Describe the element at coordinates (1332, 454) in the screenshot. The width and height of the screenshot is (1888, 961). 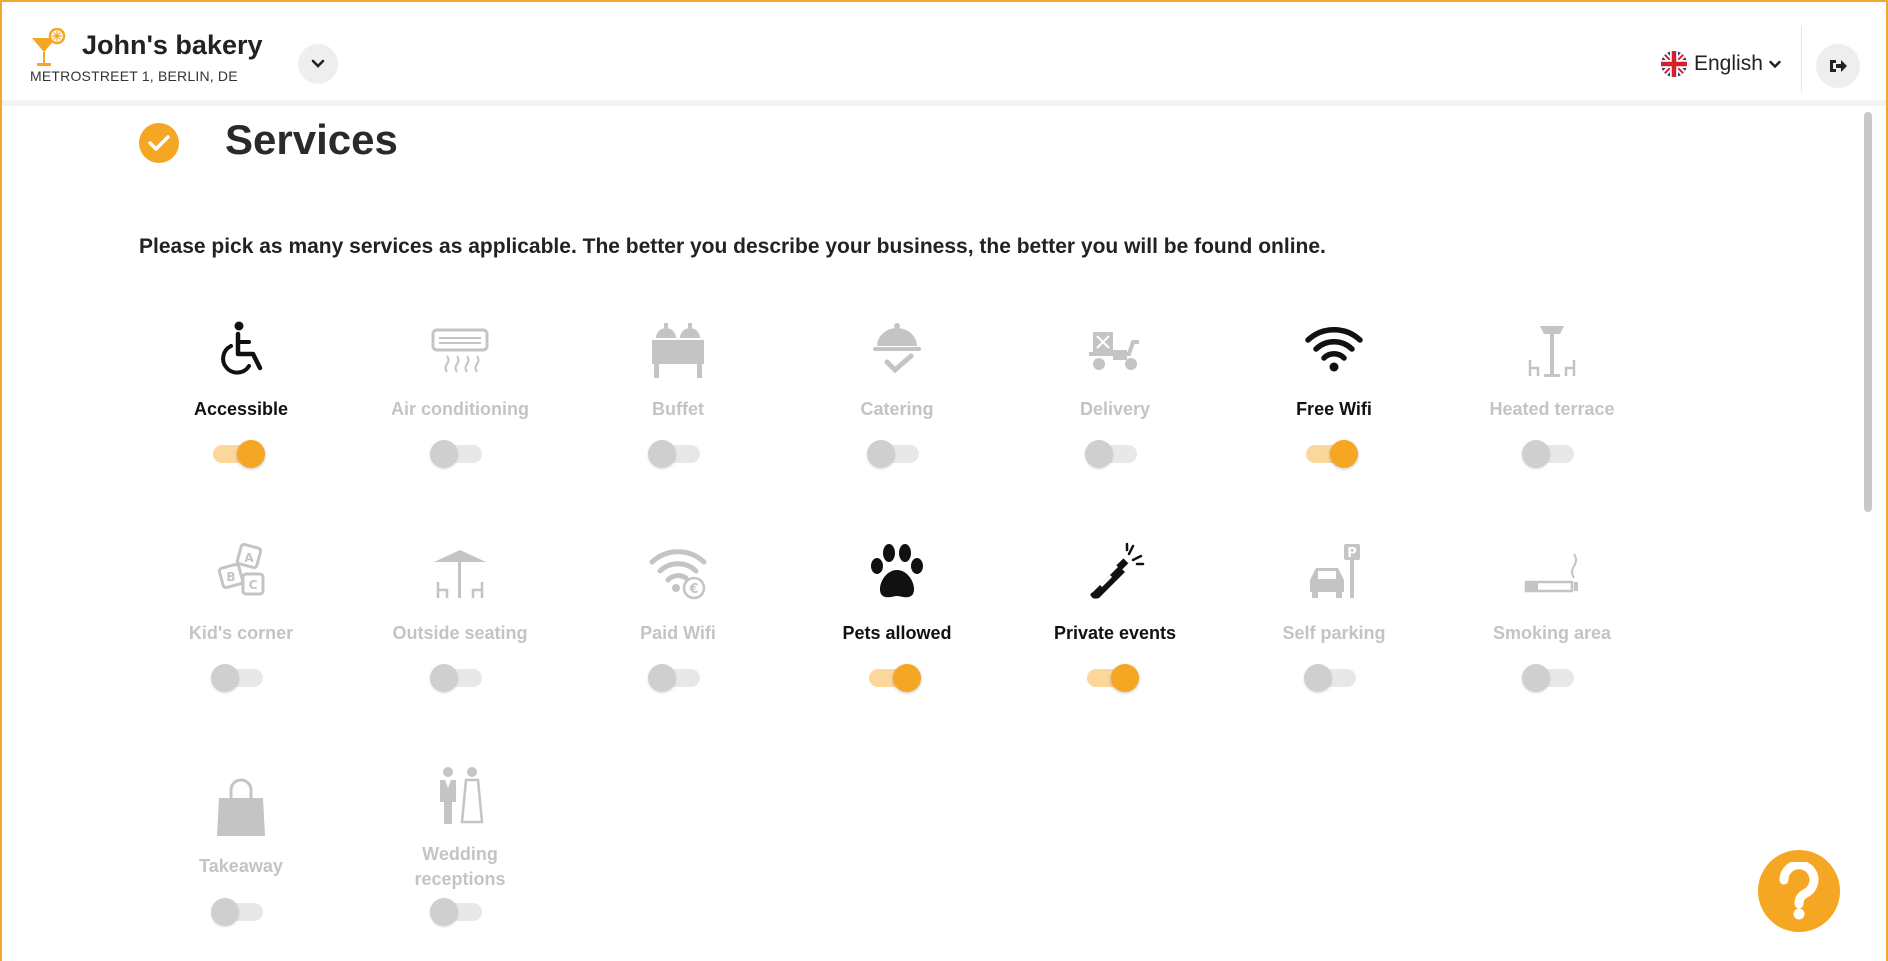
I see `service-toggle-free-wifi` at that location.